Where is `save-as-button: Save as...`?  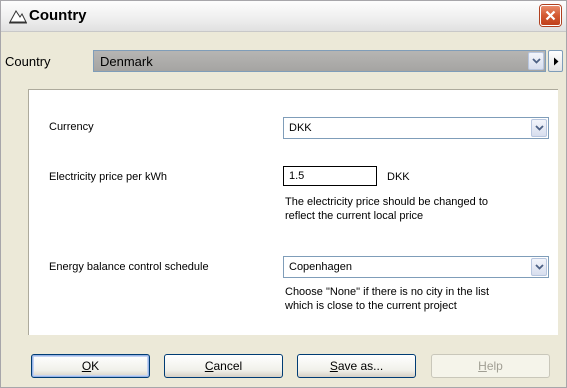 save-as-button: Save as... is located at coordinates (356, 366).